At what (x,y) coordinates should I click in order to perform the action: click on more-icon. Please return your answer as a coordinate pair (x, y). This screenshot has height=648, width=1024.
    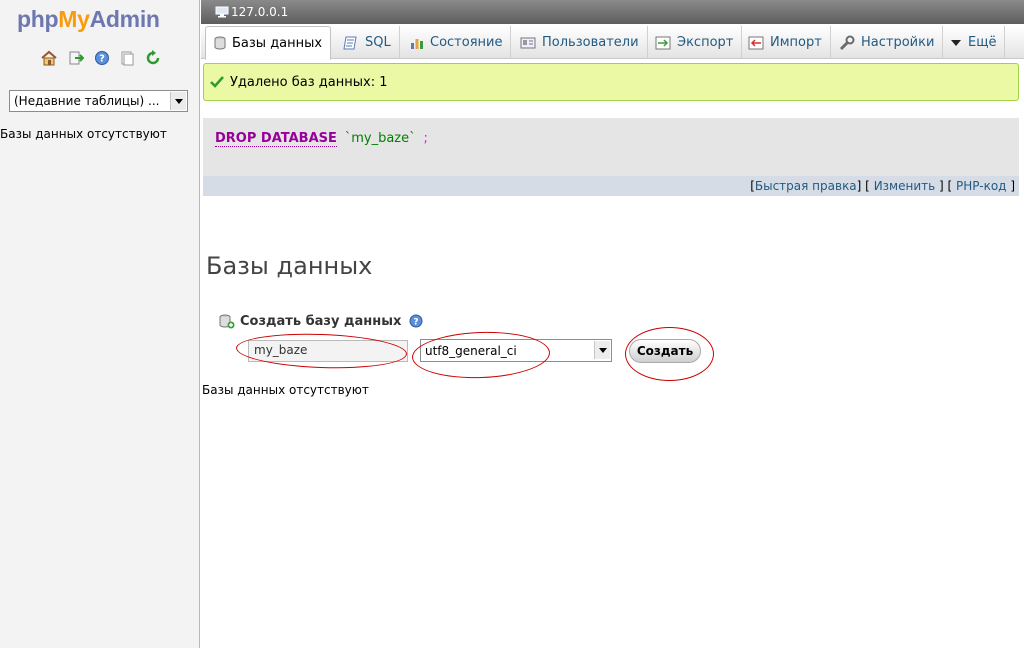
    Looking at the image, I should click on (956, 43).